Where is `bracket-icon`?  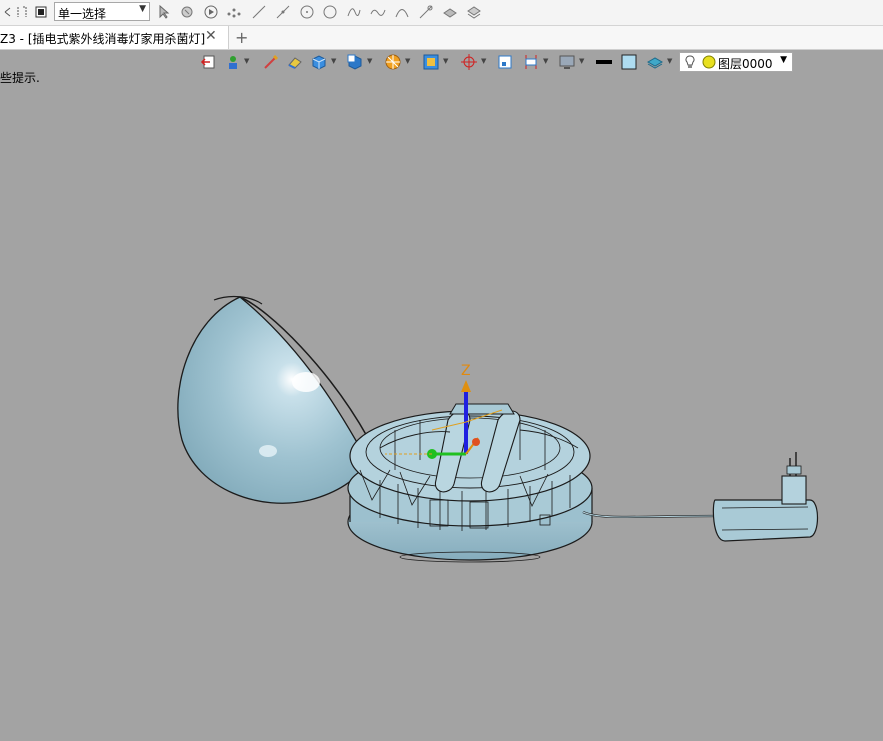 bracket-icon is located at coordinates (22, 12).